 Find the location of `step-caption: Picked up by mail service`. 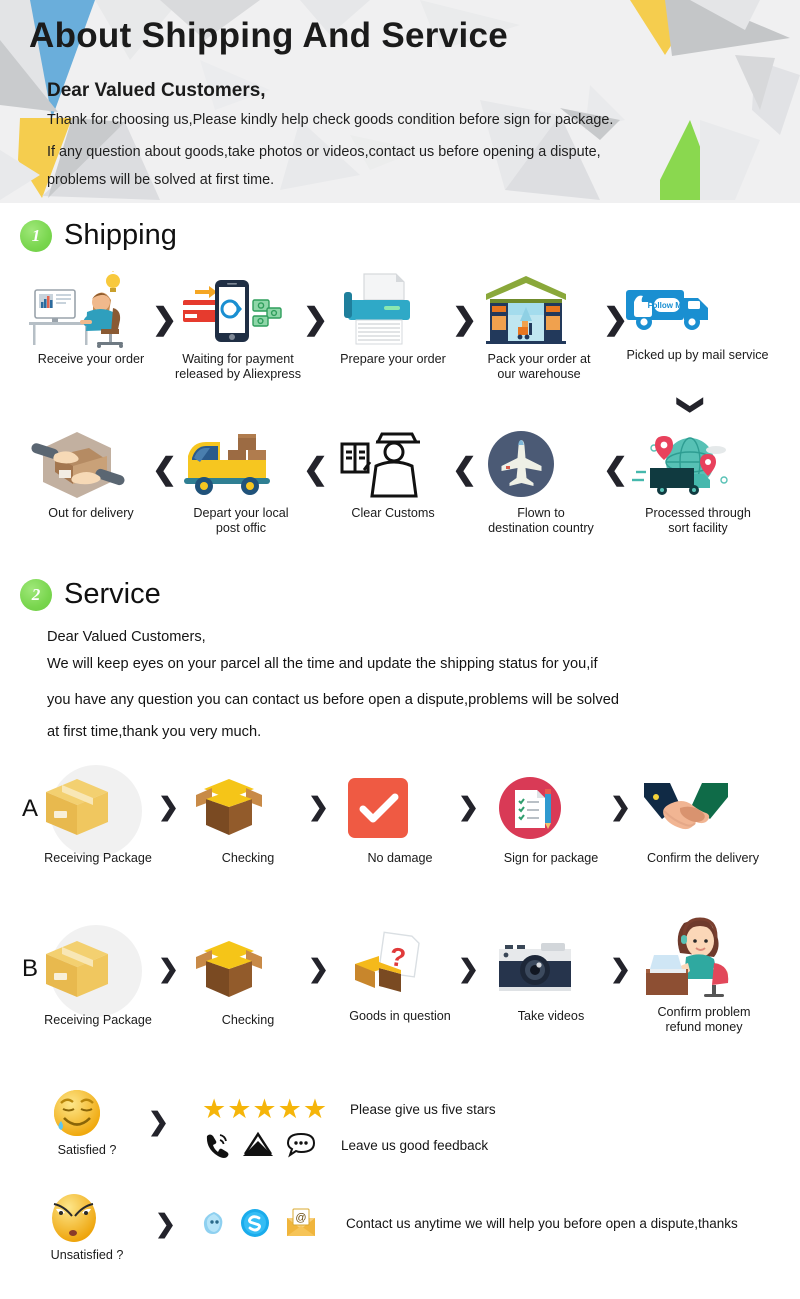

step-caption: Picked up by mail service is located at coordinates (697, 355).